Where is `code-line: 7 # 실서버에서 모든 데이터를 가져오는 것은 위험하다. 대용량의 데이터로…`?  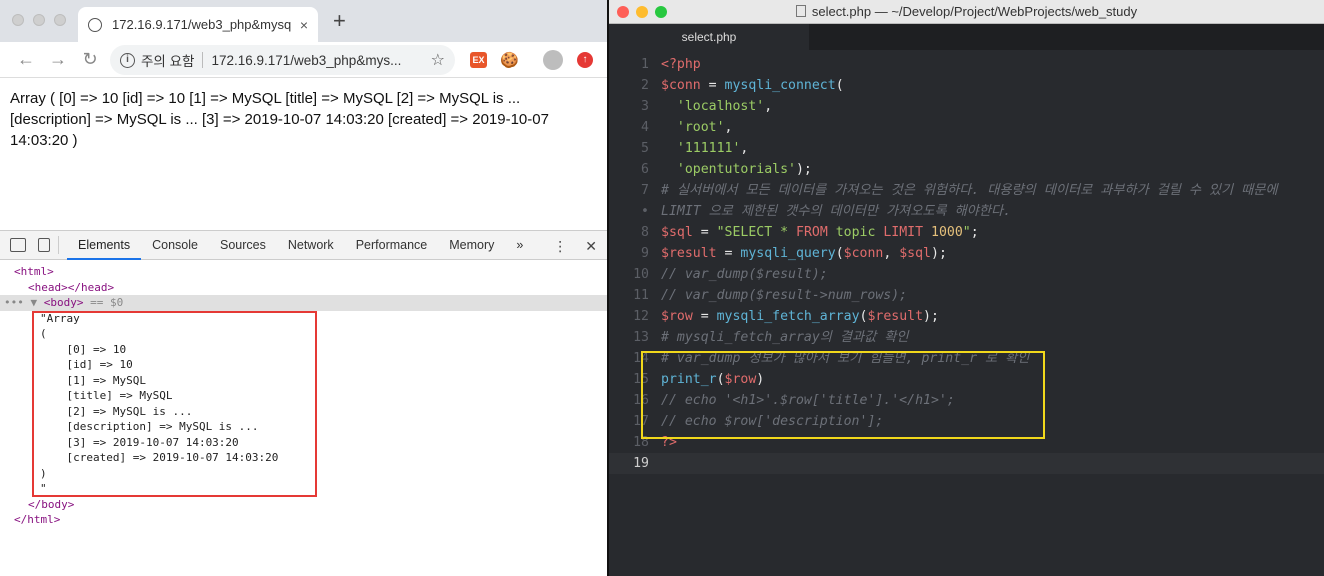 code-line: 7 # 실서버에서 모든 데이터를 가져오는 것은 위험하다. 대용량의 데이터로… is located at coordinates (966, 190).